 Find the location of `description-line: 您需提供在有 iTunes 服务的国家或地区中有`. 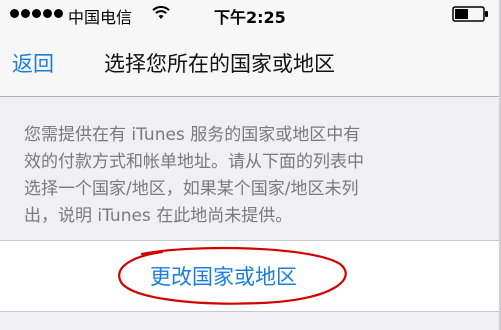

description-line: 您需提供在有 iTunes 服务的国家或地区中有 is located at coordinates (192, 135).